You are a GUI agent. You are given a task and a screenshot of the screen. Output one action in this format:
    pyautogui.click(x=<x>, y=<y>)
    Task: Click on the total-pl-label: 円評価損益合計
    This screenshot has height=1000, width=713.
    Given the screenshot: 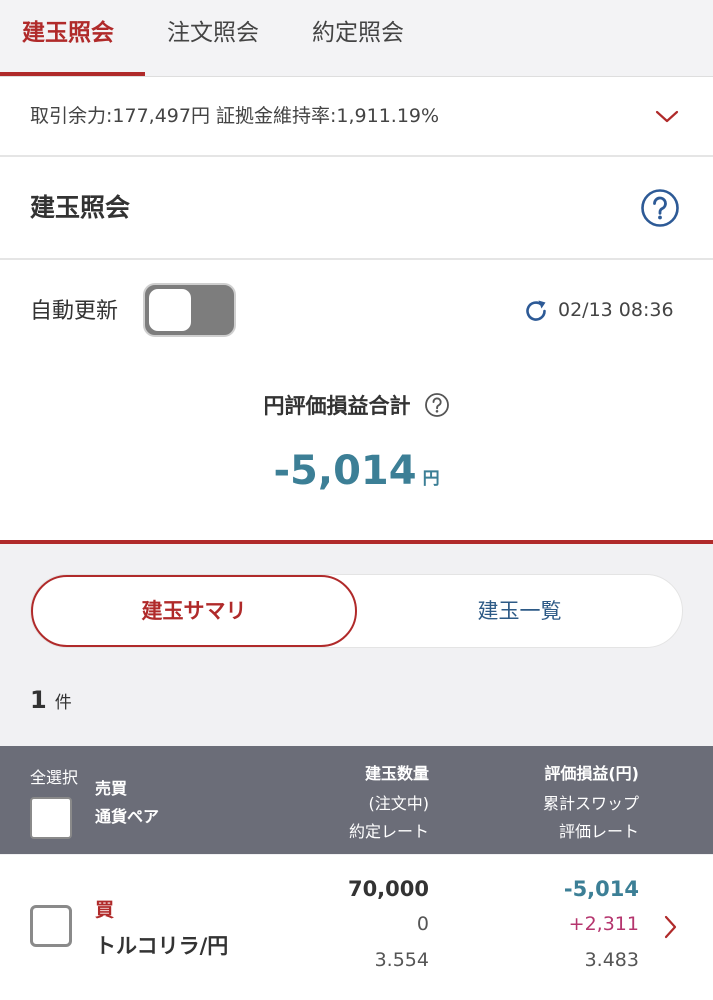 What is the action you would take?
    pyautogui.click(x=337, y=406)
    